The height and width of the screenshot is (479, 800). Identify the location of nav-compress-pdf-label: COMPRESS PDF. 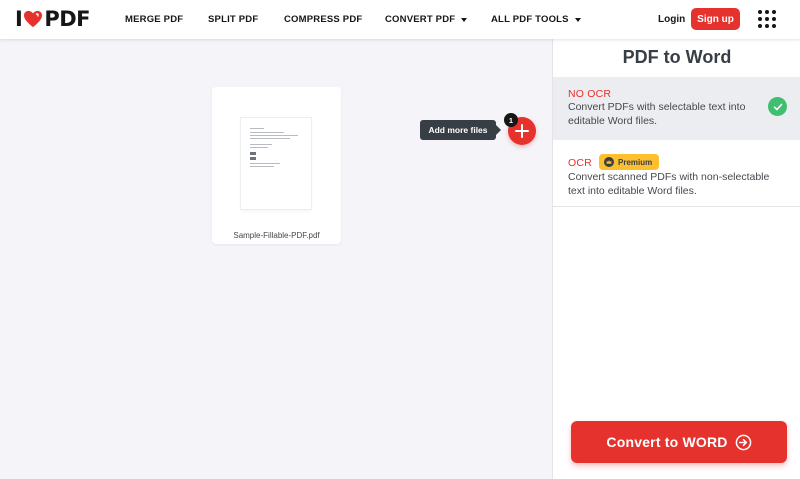
(323, 19).